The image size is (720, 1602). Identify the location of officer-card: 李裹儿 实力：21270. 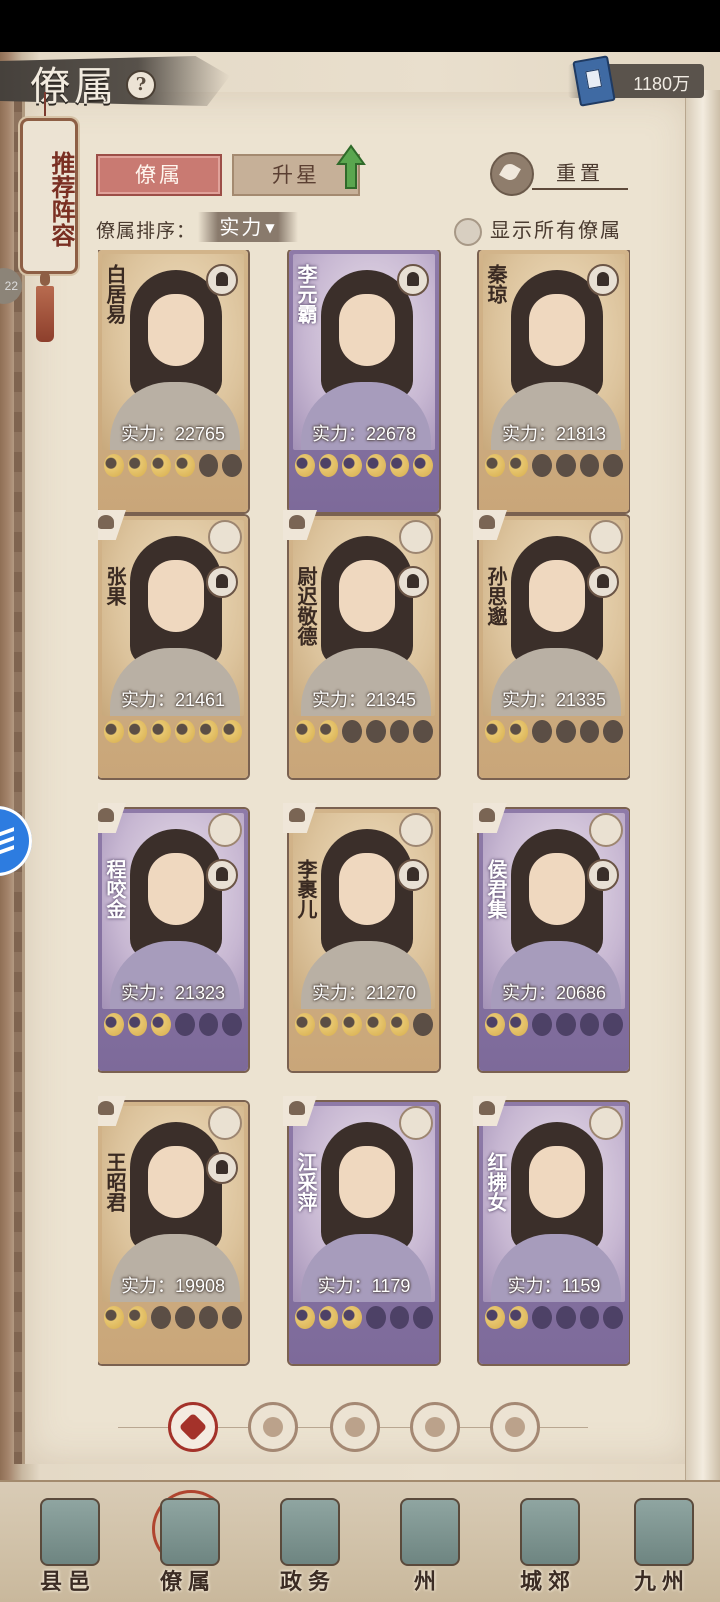
(361, 937).